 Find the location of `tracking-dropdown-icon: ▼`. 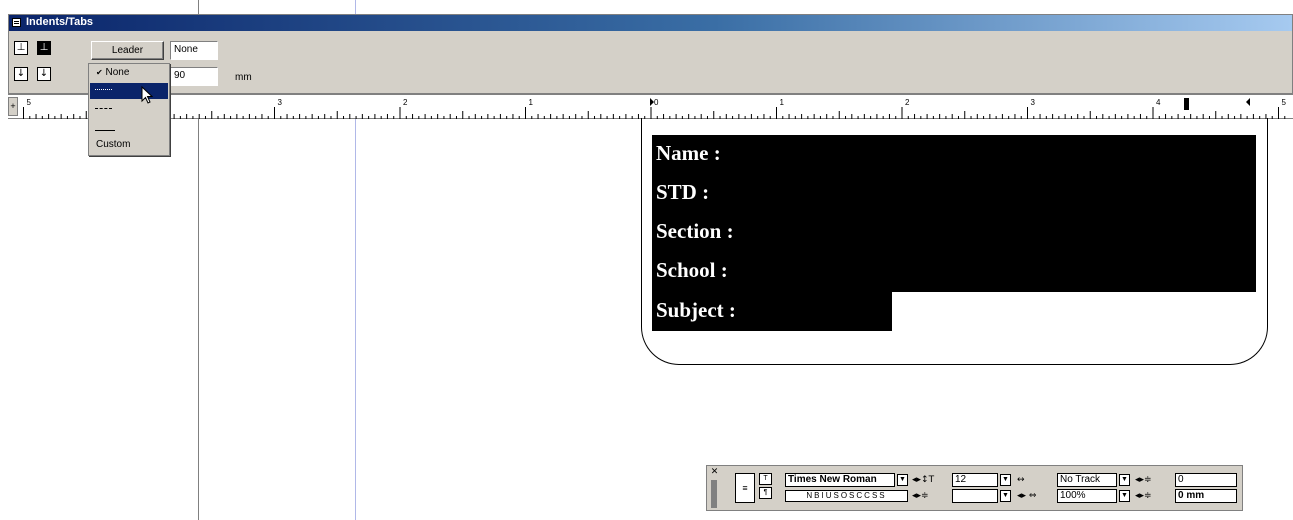

tracking-dropdown-icon: ▼ is located at coordinates (1124, 480).